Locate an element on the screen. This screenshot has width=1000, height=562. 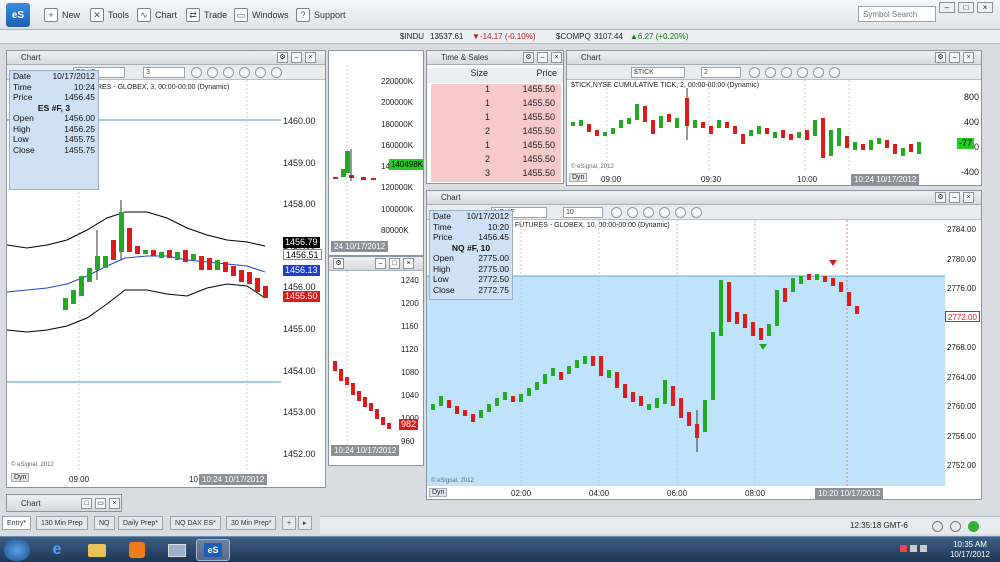
tools-button: ✕ Tools is located at coordinates (109, 15).